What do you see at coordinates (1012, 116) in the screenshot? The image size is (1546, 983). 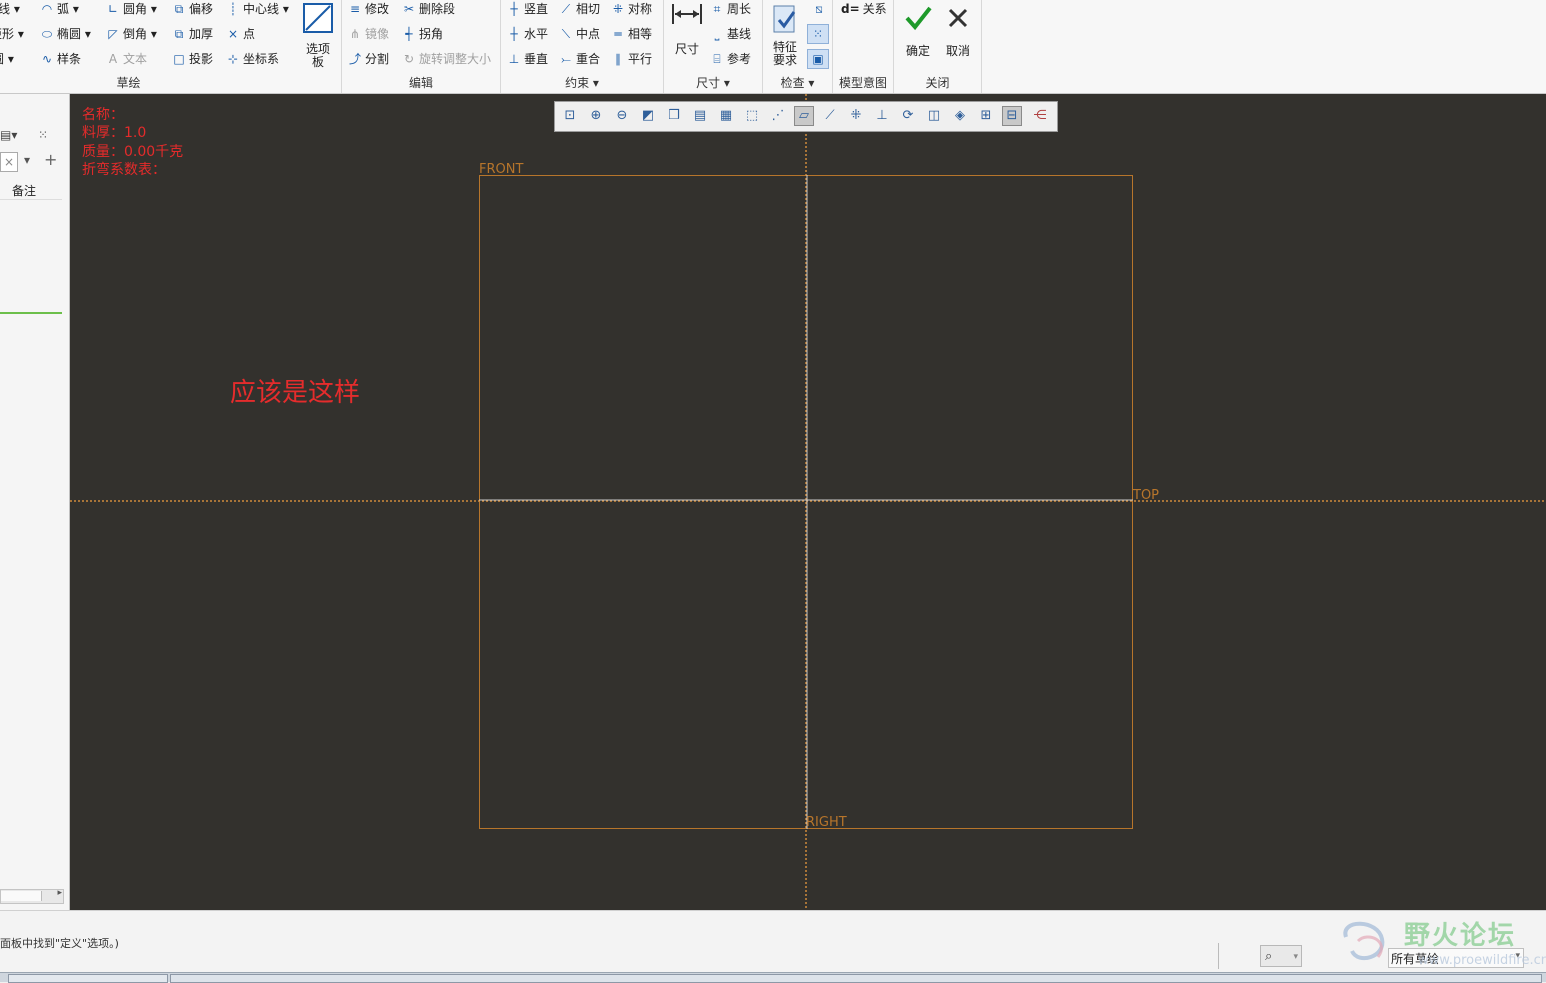 I see `spin-center-icon: ⊟` at bounding box center [1012, 116].